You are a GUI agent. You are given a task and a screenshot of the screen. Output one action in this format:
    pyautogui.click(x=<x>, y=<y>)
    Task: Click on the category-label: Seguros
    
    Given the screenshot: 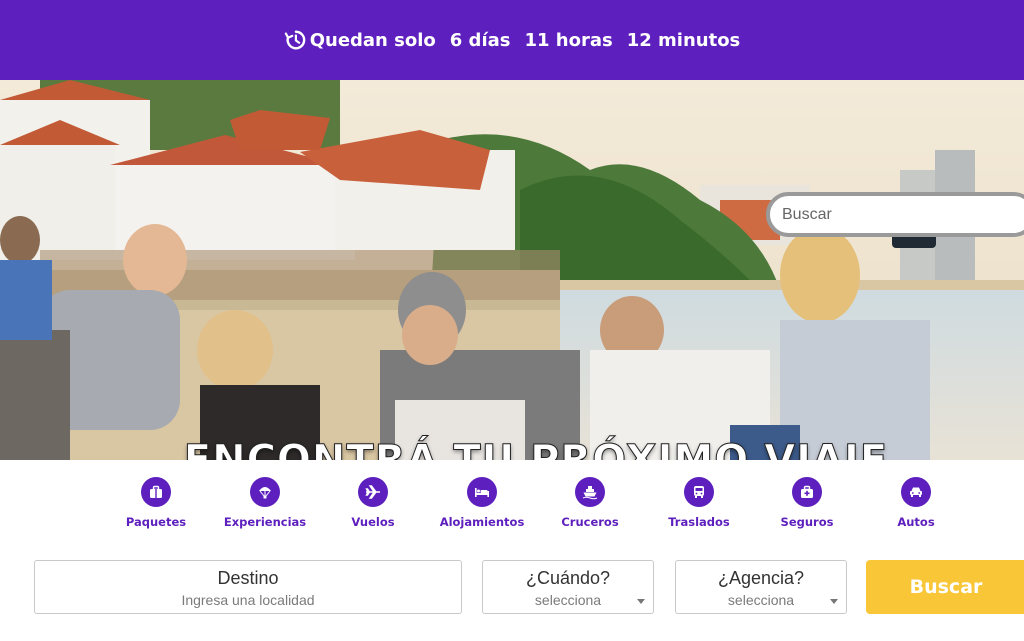 What is the action you would take?
    pyautogui.click(x=807, y=522)
    